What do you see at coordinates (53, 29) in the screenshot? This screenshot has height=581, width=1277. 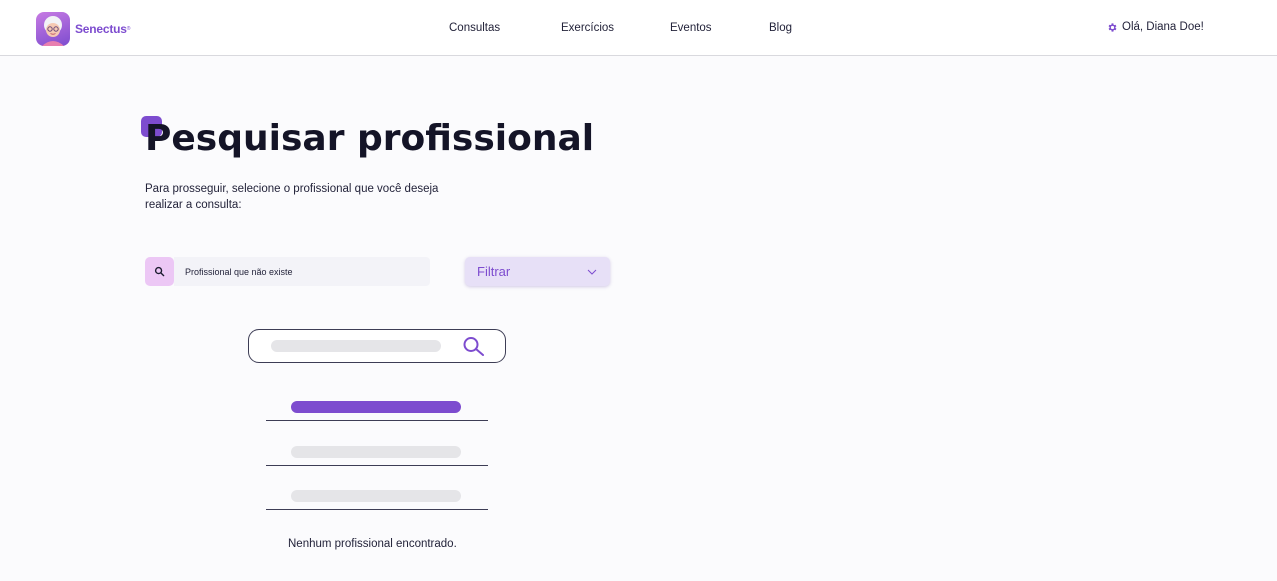 I see `grandma-avatar-icon` at bounding box center [53, 29].